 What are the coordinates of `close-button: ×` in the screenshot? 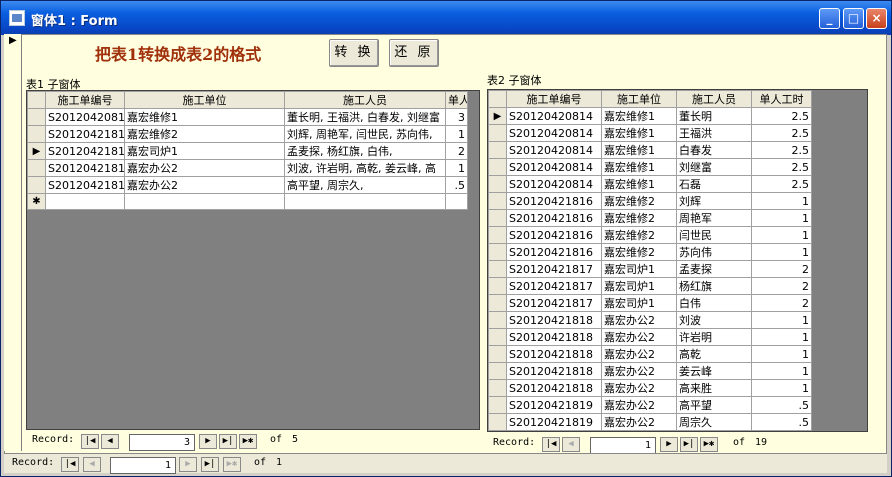 It's located at (876, 18).